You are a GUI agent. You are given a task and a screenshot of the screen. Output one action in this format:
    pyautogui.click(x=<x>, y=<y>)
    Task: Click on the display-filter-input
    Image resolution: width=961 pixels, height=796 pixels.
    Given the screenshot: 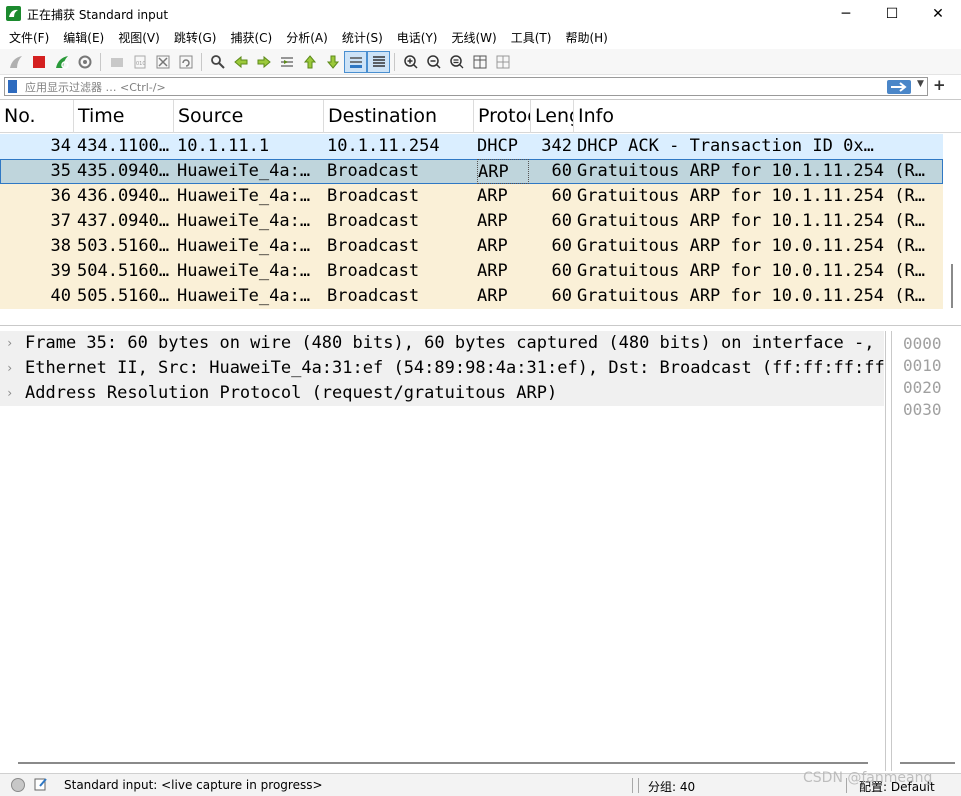 What is the action you would take?
    pyautogui.click(x=445, y=87)
    